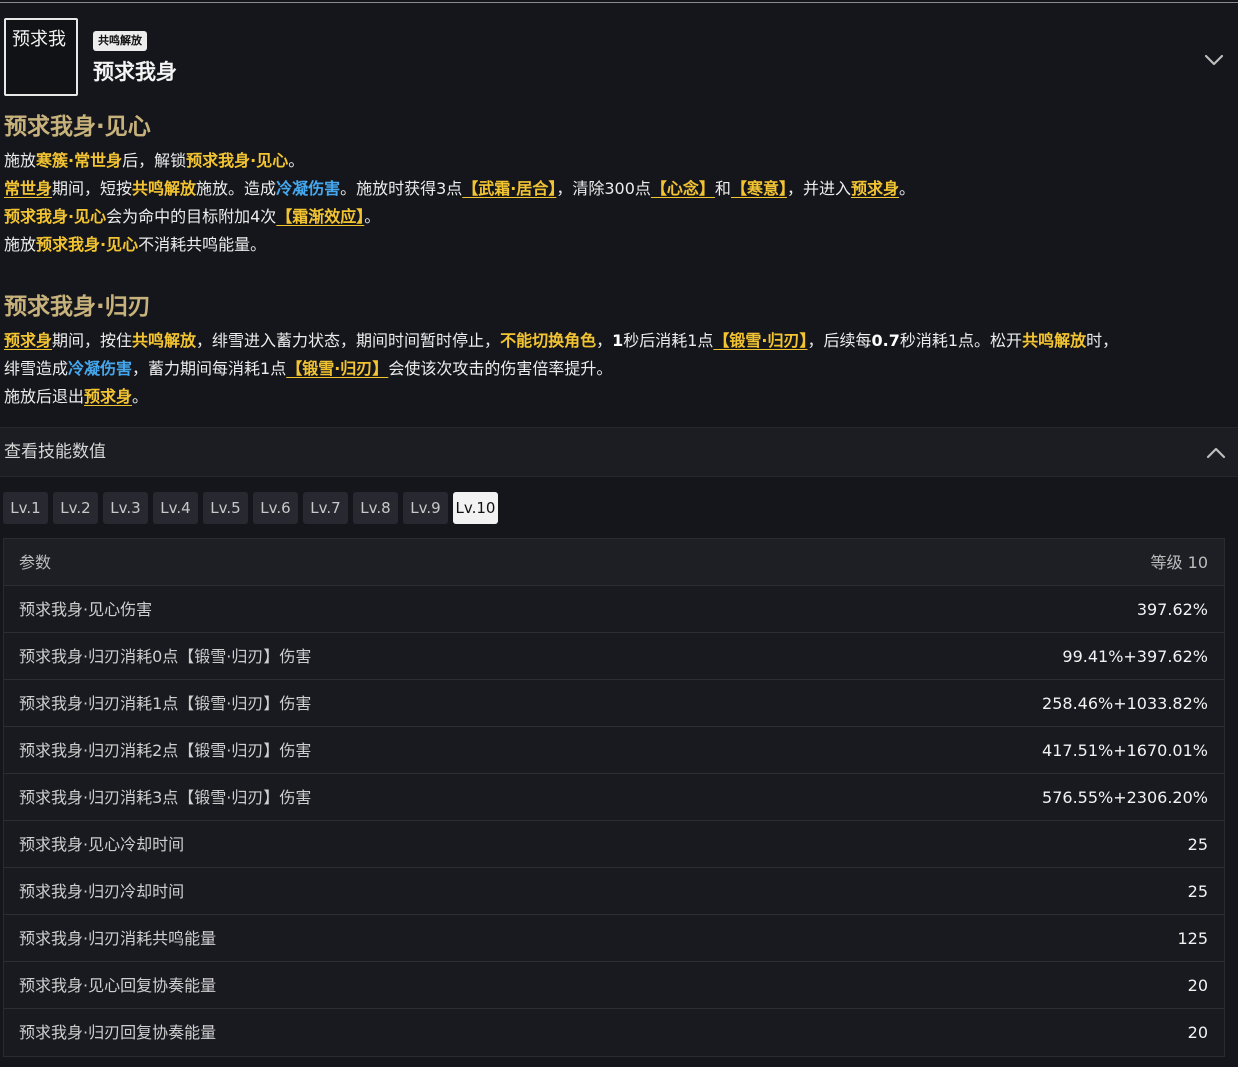 Image resolution: width=1238 pixels, height=1067 pixels. What do you see at coordinates (92, 340) in the screenshot?
I see `desc-text: 期间，按住` at bounding box center [92, 340].